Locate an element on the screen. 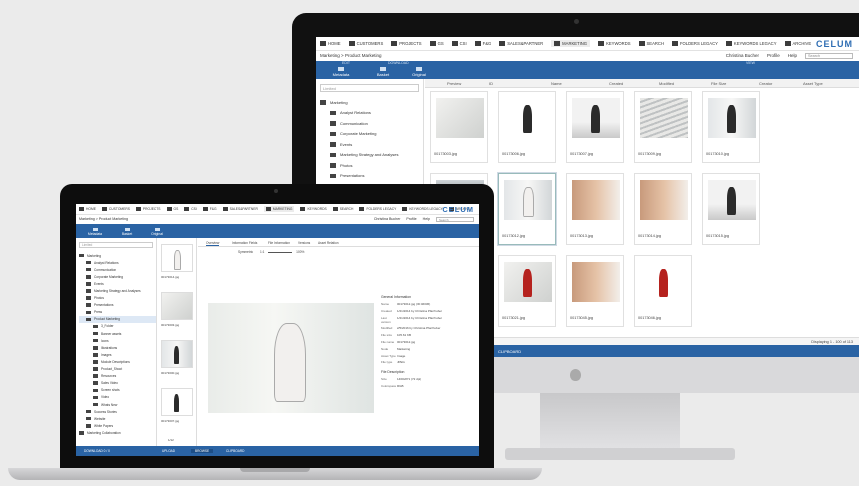 The image size is (859, 486). column-header-6: Creator is located at coordinates (765, 83).